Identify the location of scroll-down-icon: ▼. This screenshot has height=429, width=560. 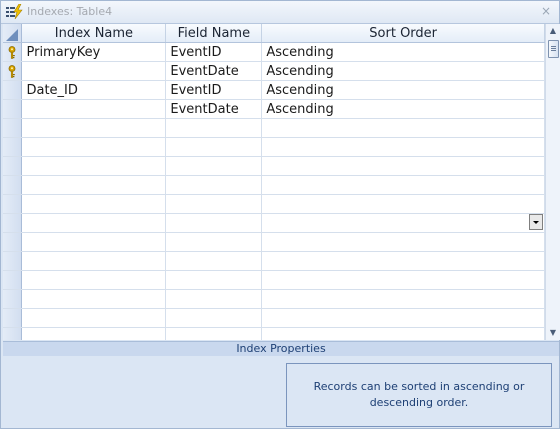
(553, 333).